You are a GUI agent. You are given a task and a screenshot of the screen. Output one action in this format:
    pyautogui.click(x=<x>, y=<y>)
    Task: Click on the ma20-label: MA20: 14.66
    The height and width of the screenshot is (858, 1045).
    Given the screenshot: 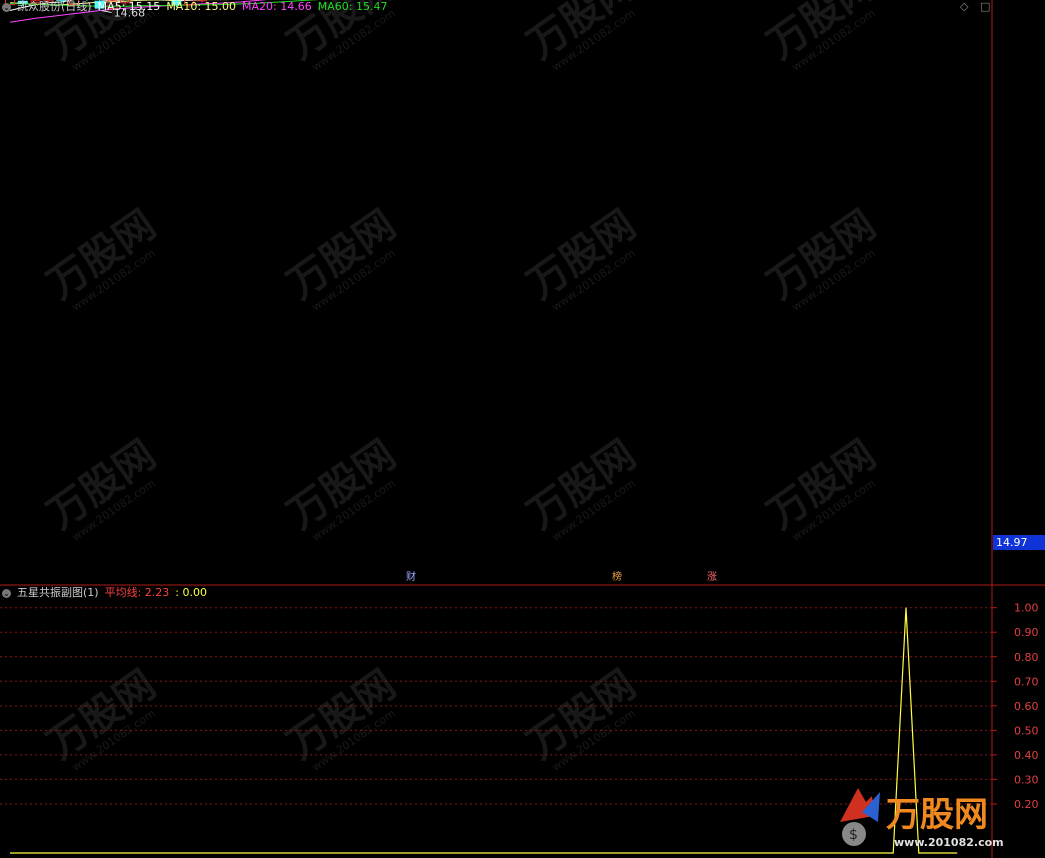 What is the action you would take?
    pyautogui.click(x=277, y=6)
    